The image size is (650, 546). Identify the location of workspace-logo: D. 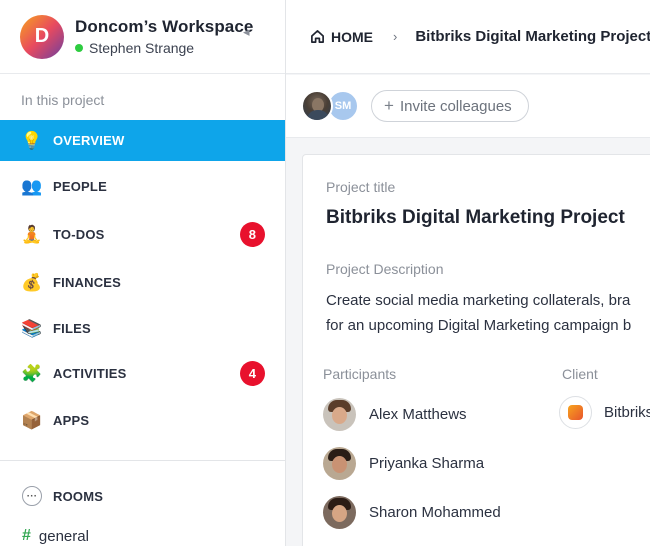
(42, 36).